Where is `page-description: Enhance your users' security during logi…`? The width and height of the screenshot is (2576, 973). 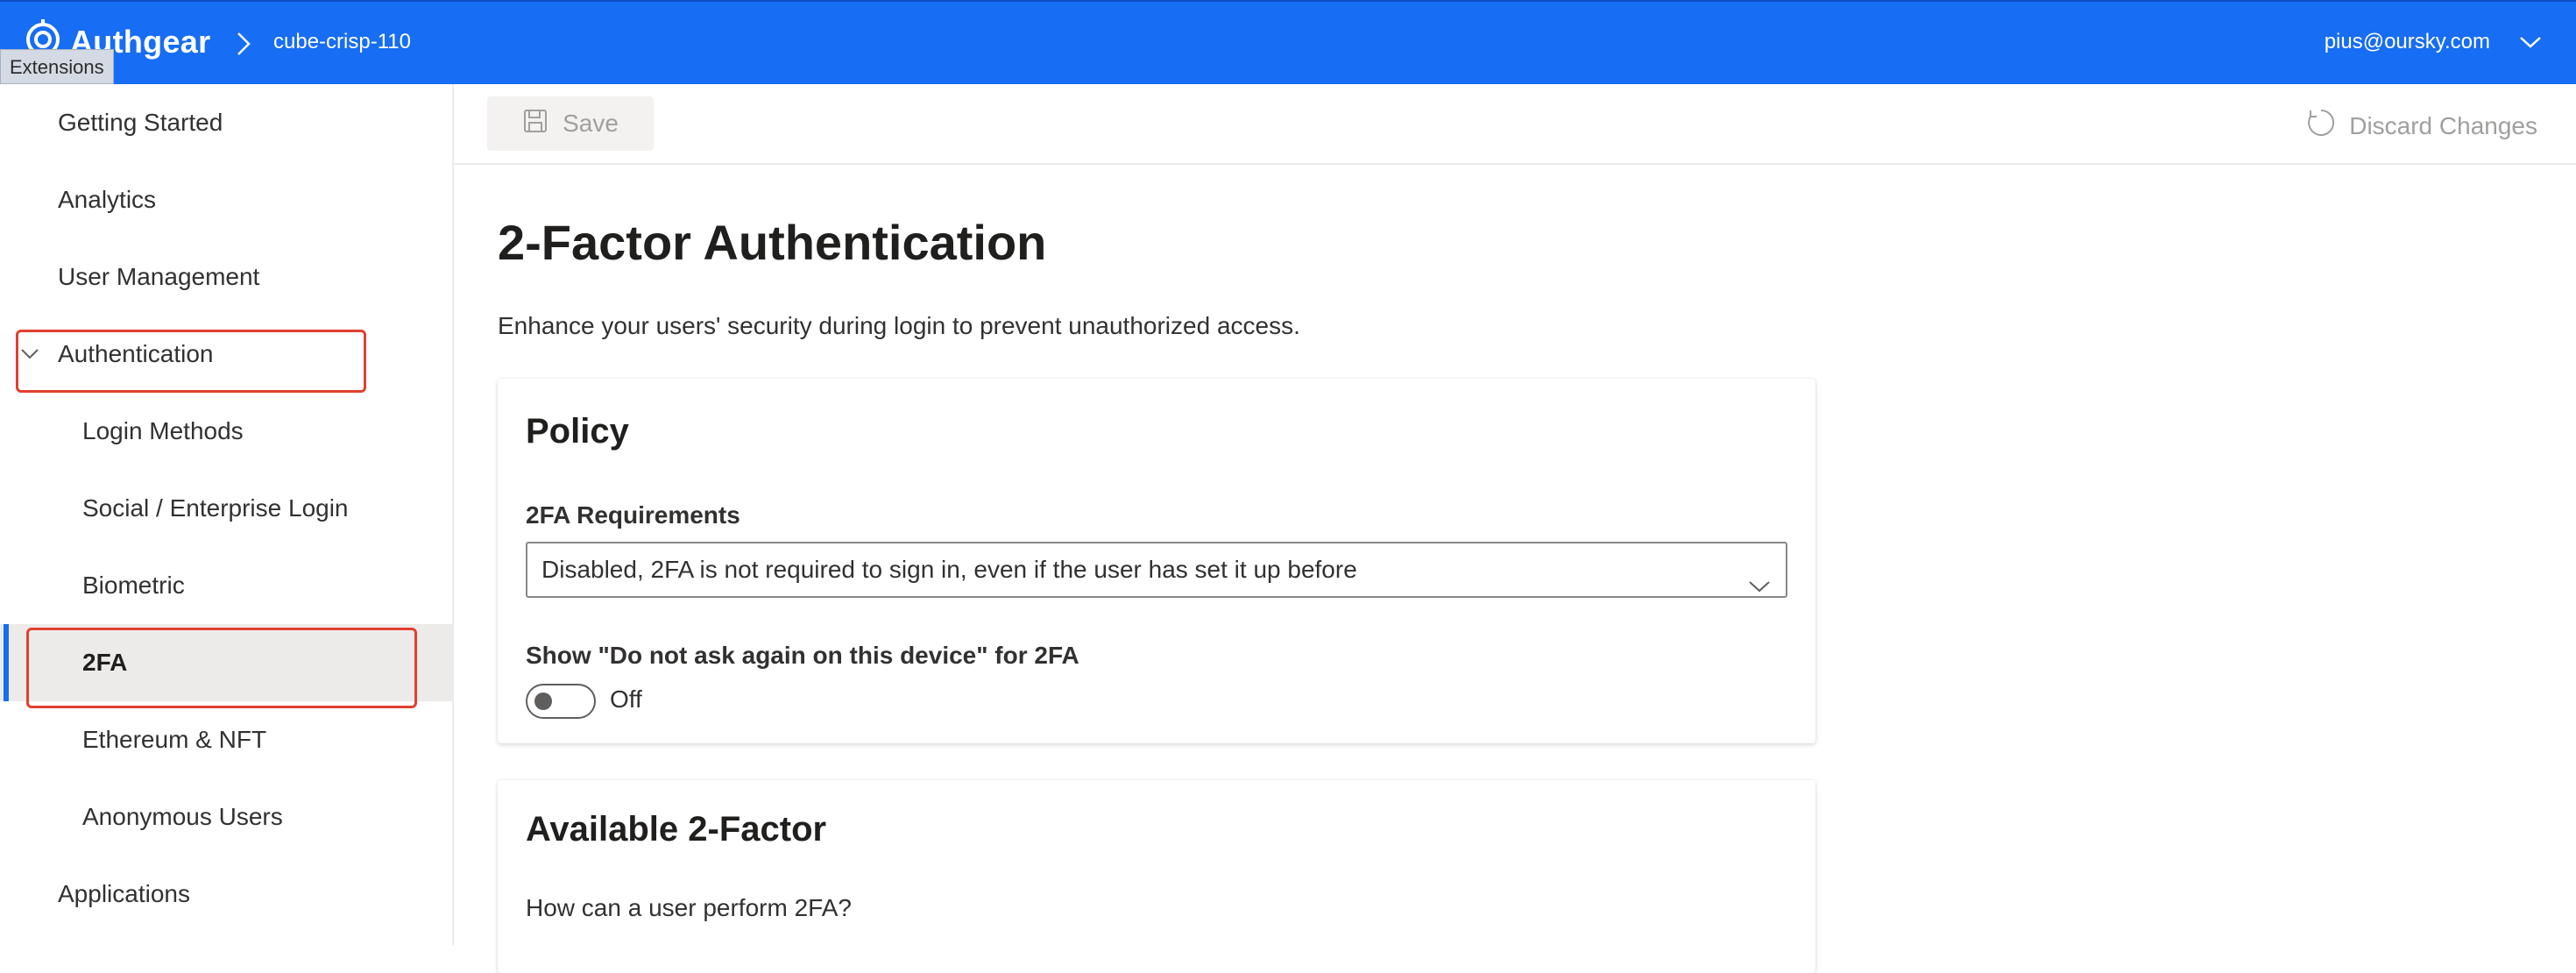
page-description: Enhance your users' security during logi… is located at coordinates (899, 325).